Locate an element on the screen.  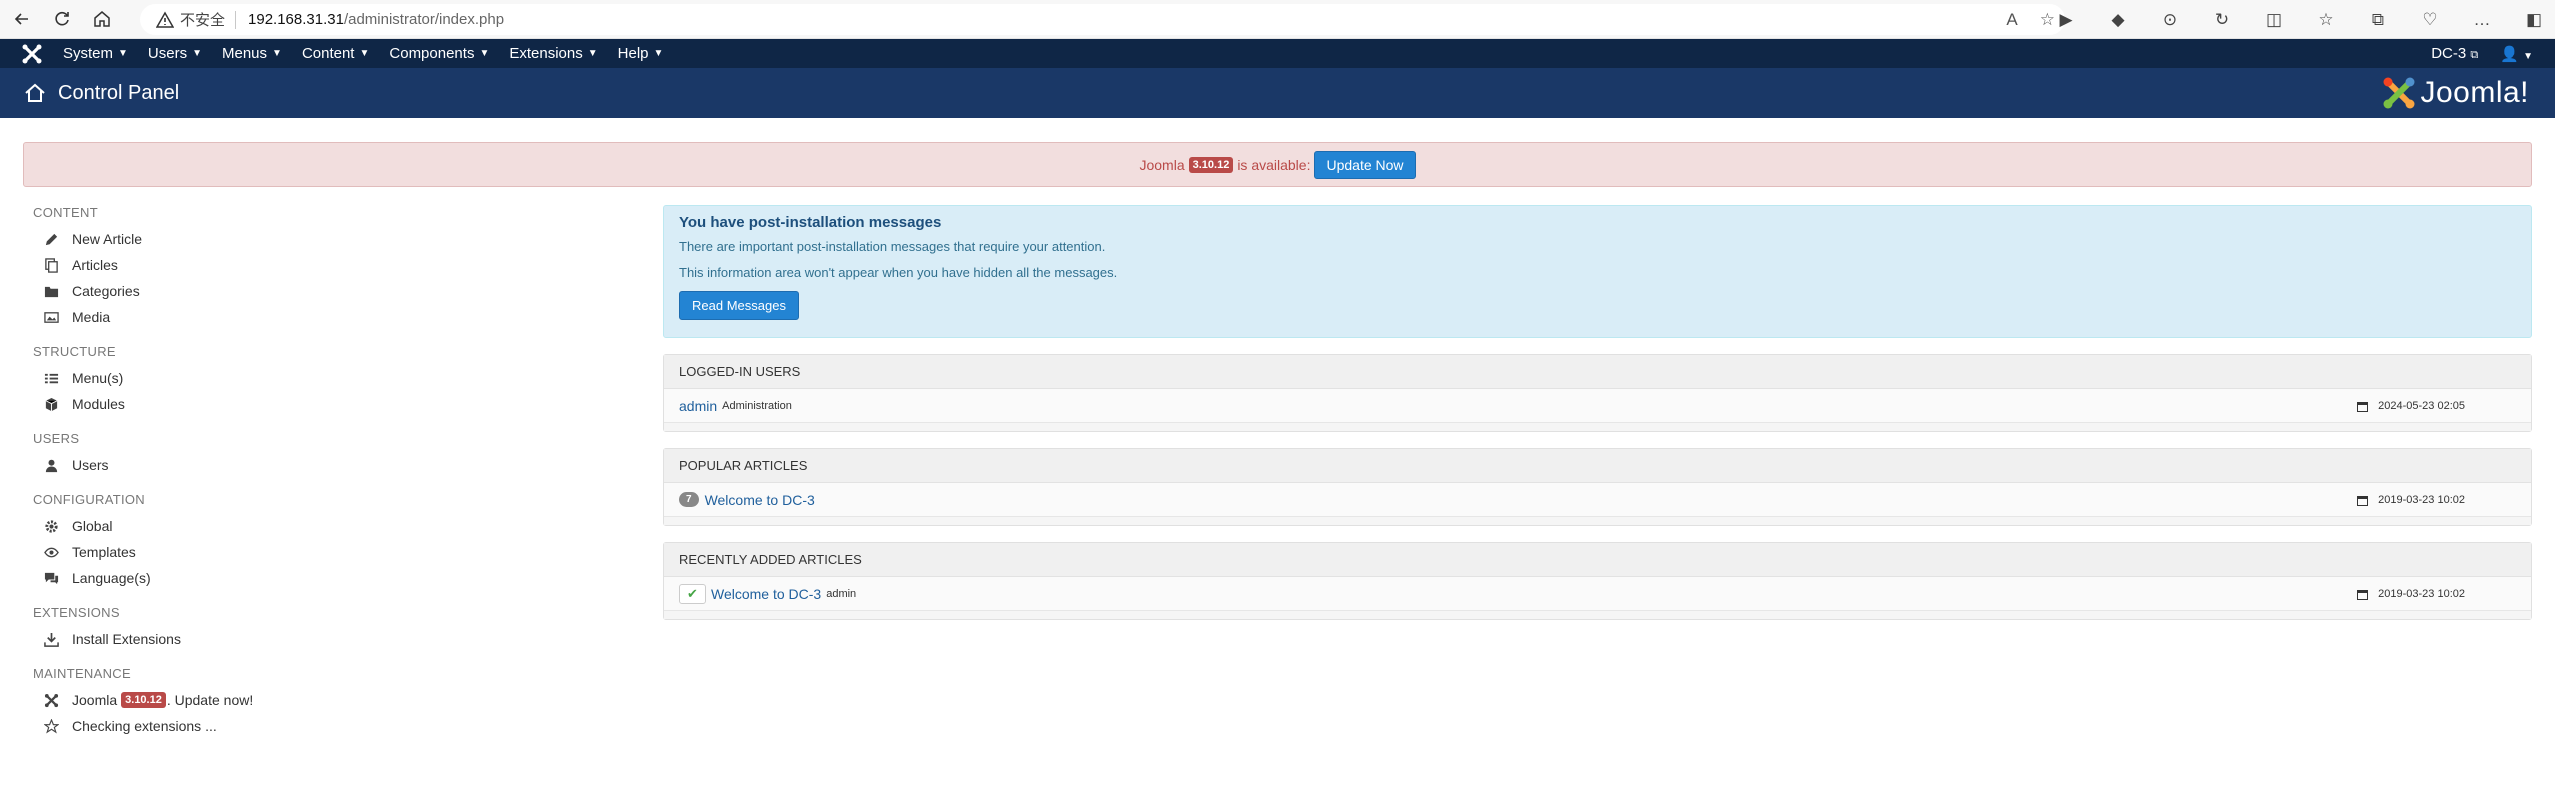
sidebar-item-global: Global is located at coordinates (313, 526).